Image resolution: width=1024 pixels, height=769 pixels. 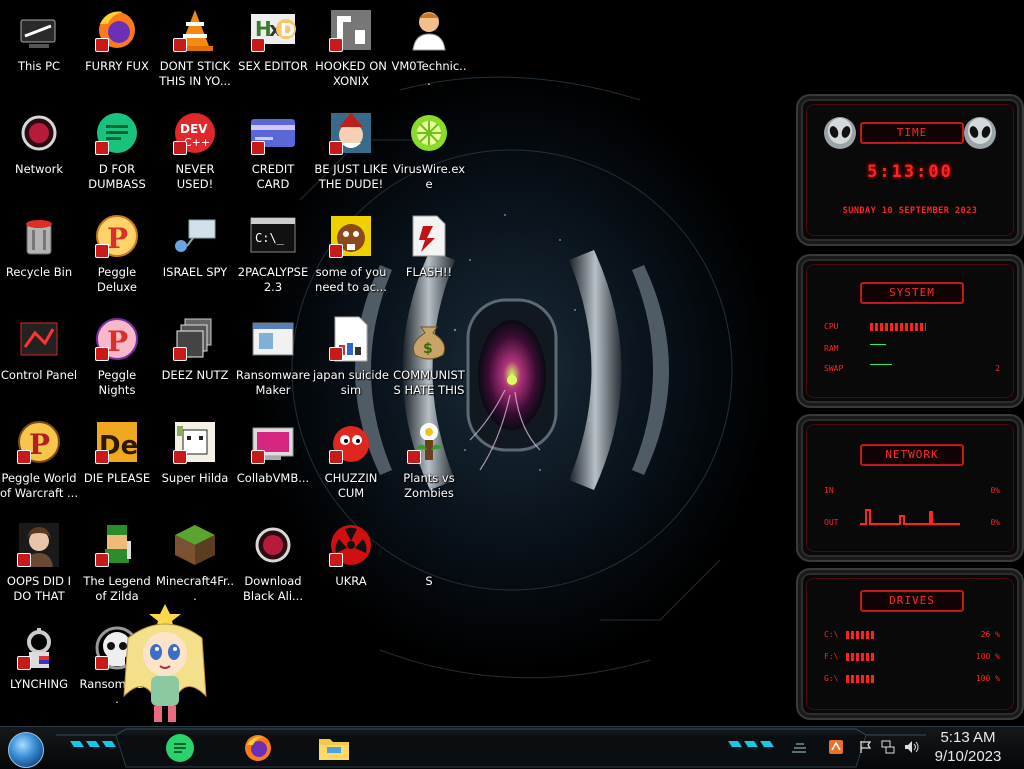 What do you see at coordinates (910, 170) in the screenshot?
I see `time-widget: TIME 5:13:00 SUNDAY 10 SEPTEMBER 2023` at bounding box center [910, 170].